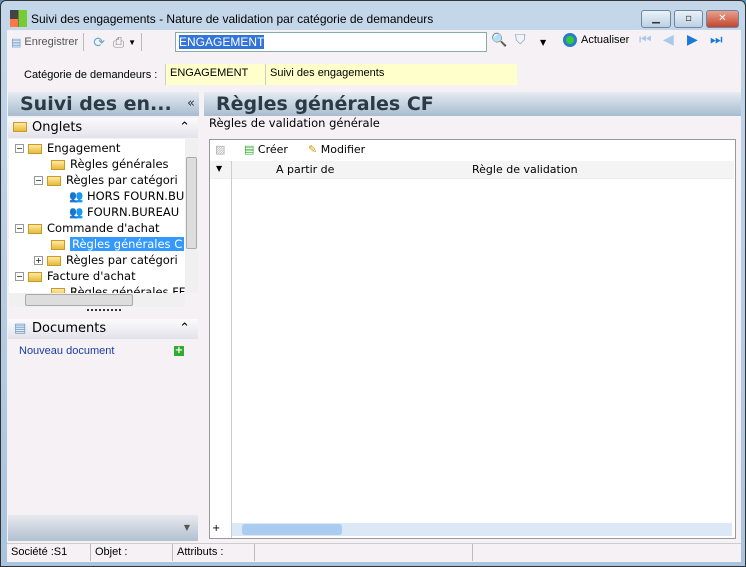 The width and height of the screenshot is (746, 567). I want to click on image-icon: ▨, so click(220, 149).